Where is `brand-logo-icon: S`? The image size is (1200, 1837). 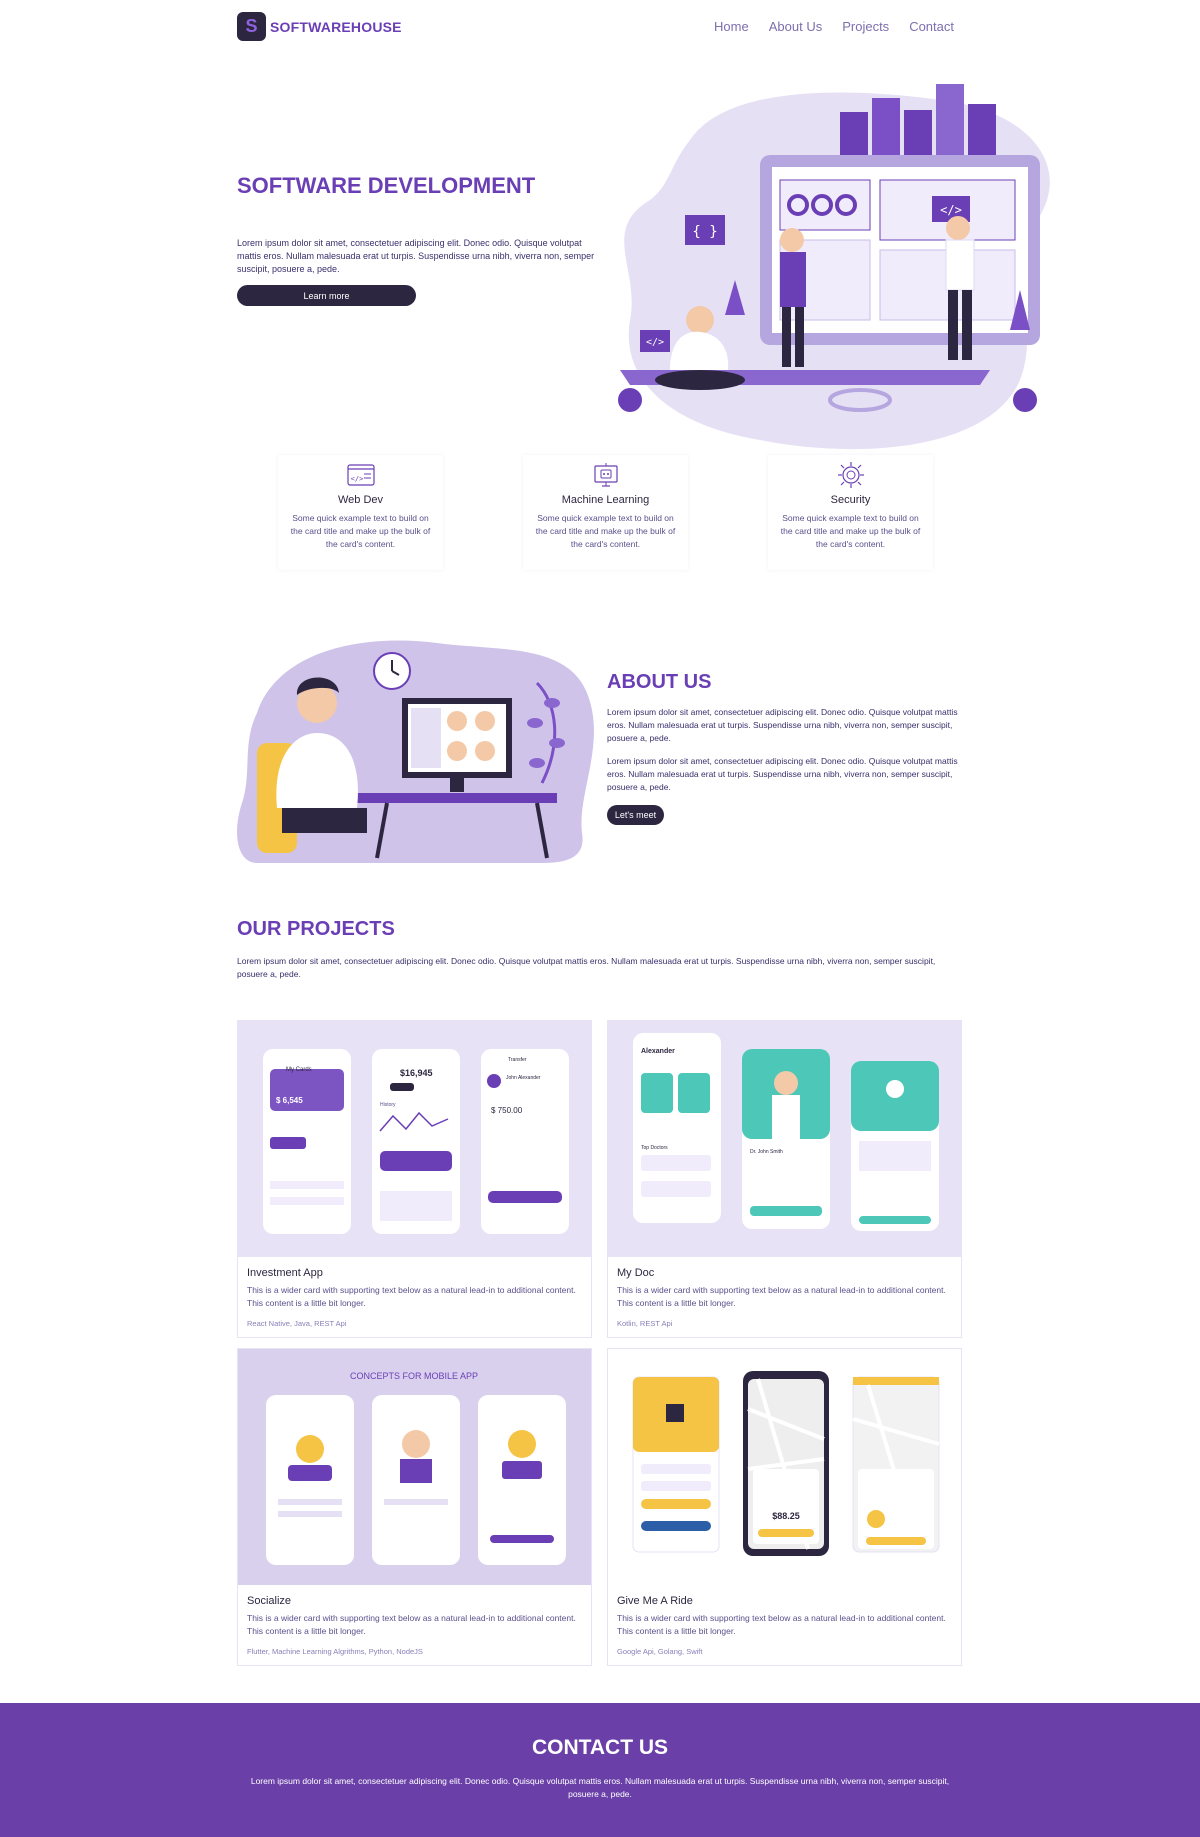
brand-logo-icon: S is located at coordinates (251, 26).